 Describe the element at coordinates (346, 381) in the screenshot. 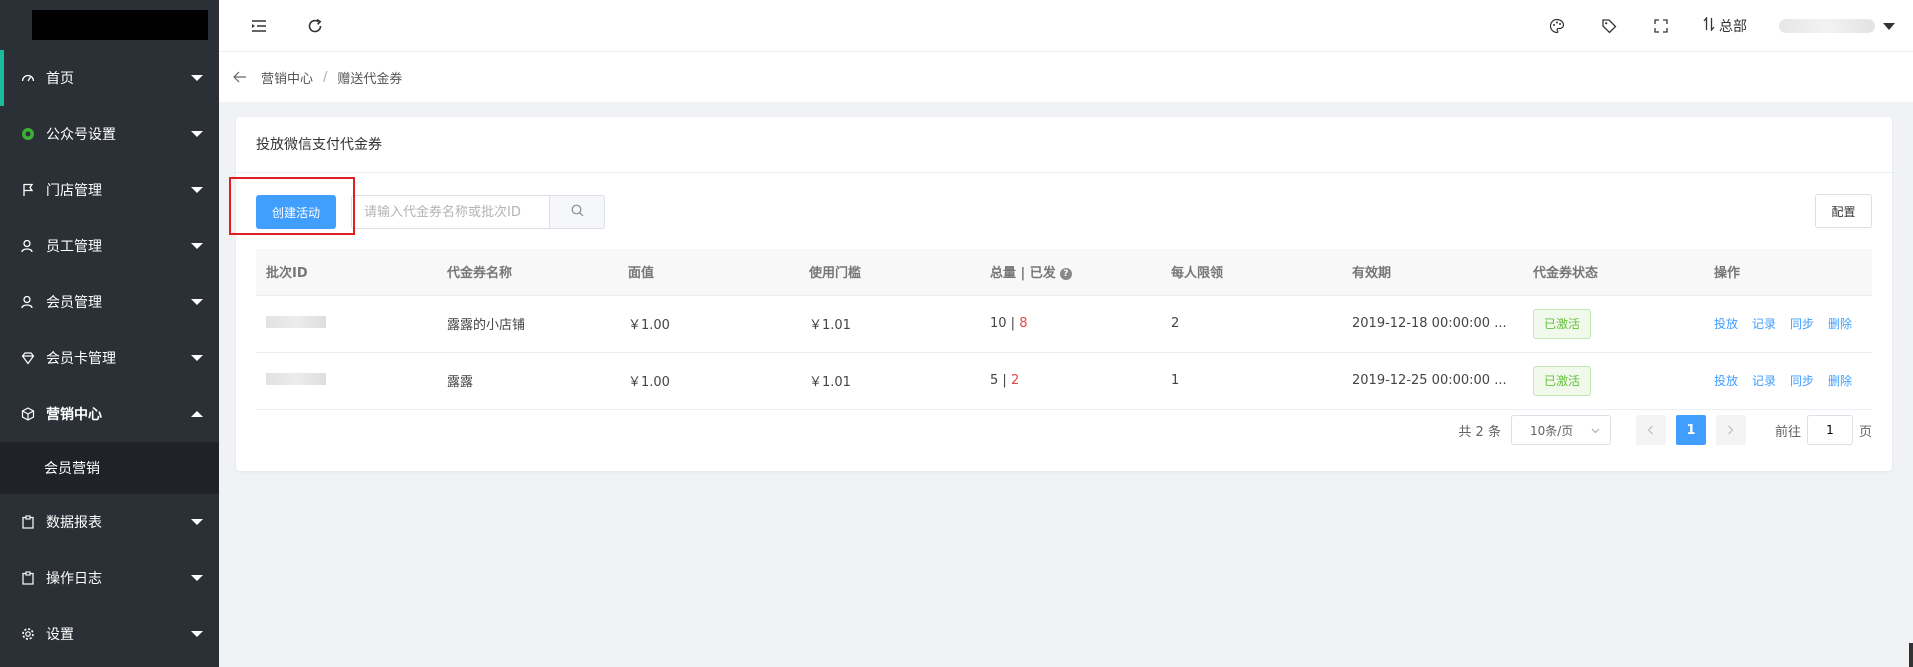

I see `cell-batch-id` at that location.